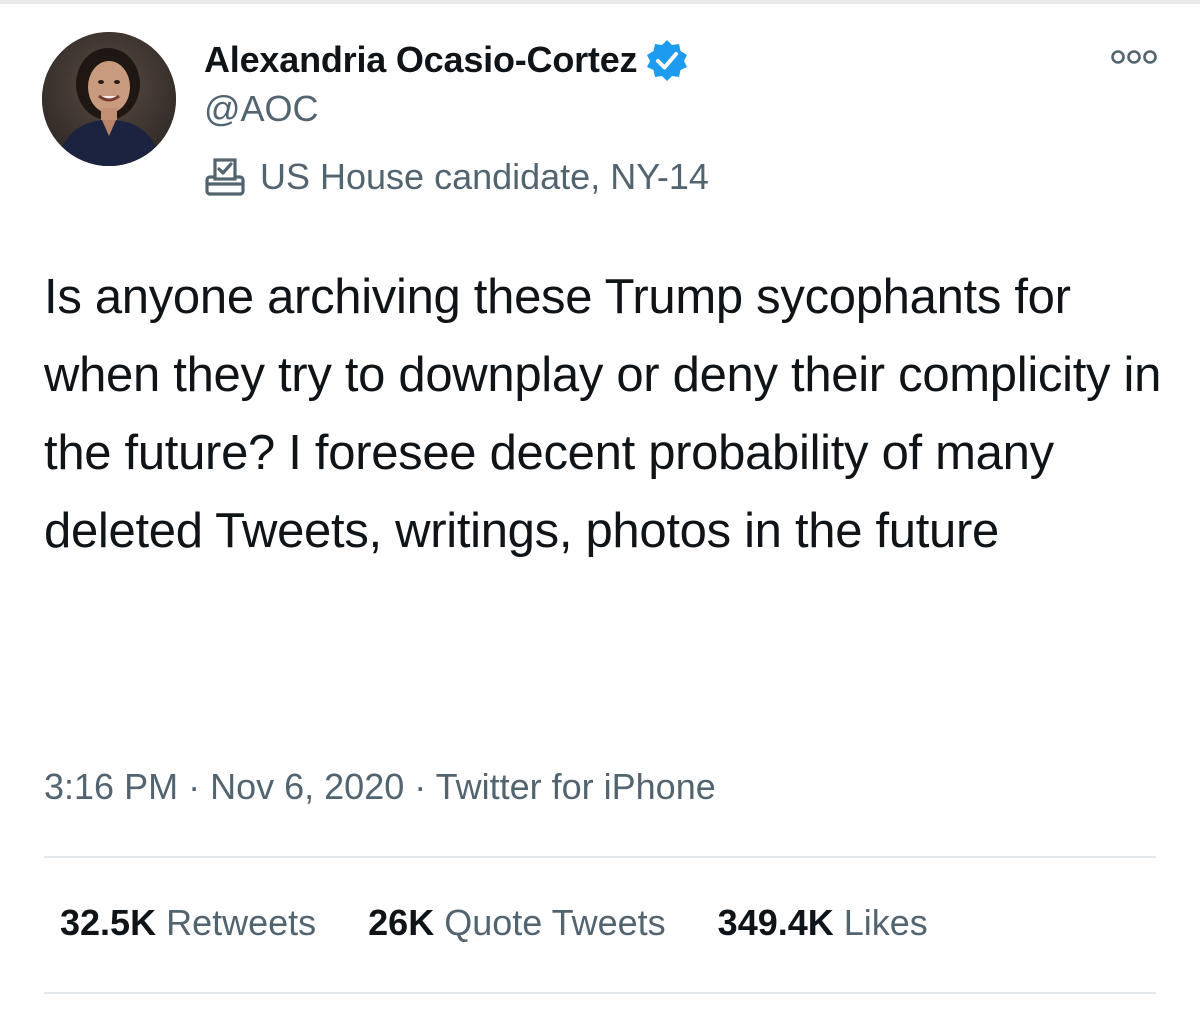 The height and width of the screenshot is (1020, 1200). I want to click on more-options-icon, so click(1134, 57).